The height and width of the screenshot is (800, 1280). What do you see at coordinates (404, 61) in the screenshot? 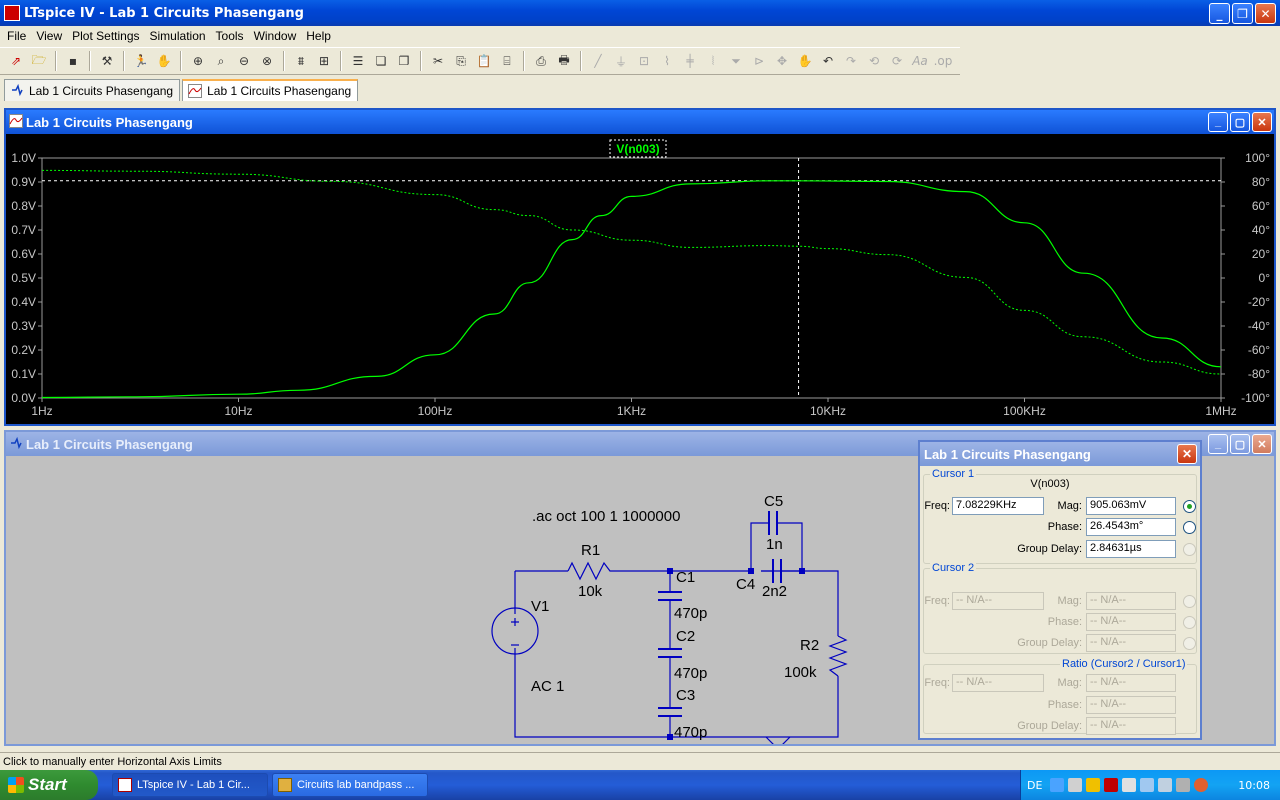
I see `tile-vertical-icon: ❐` at bounding box center [404, 61].